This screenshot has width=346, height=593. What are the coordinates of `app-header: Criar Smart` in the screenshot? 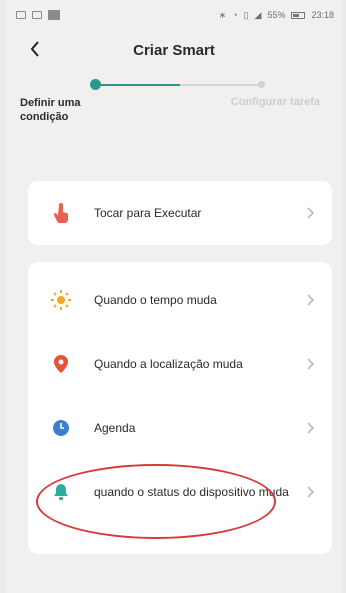 It's located at (174, 50).